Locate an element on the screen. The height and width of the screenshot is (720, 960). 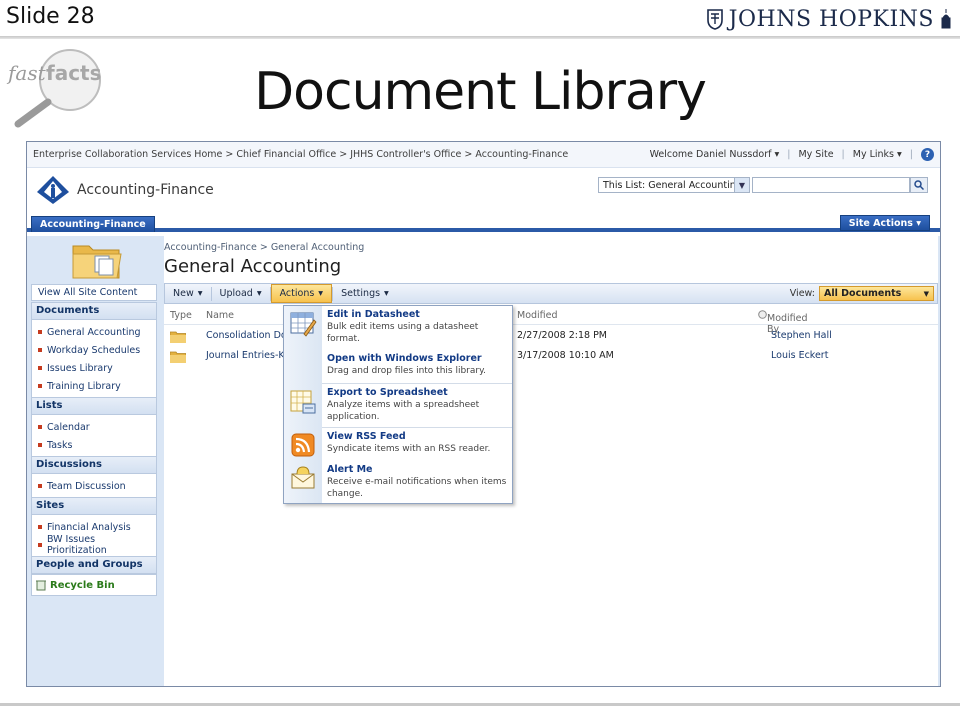
row-modified: 2/27/2008 2:18 PM is located at coordinates (562, 335).